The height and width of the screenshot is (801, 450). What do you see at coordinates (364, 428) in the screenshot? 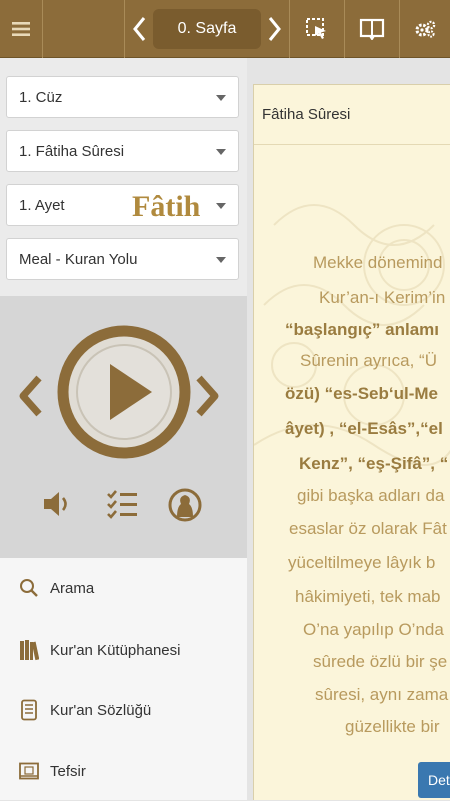
I see `content-line: âyet) , “el-Esâs”,“el` at bounding box center [364, 428].